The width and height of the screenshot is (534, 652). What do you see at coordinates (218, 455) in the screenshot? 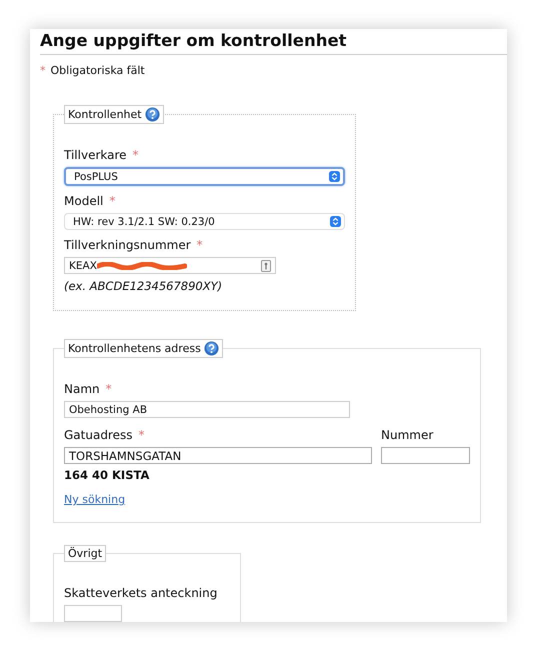
I see `input-field: TORSHAMNSGATAN` at bounding box center [218, 455].